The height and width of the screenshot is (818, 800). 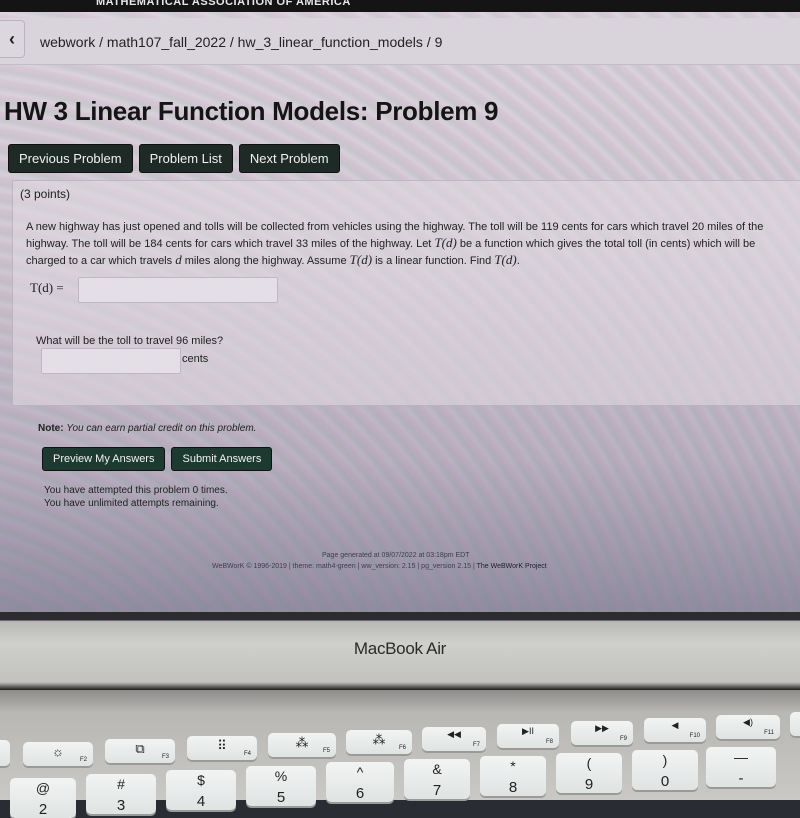 What do you see at coordinates (513, 776) in the screenshot?
I see `key-num: * 8` at bounding box center [513, 776].